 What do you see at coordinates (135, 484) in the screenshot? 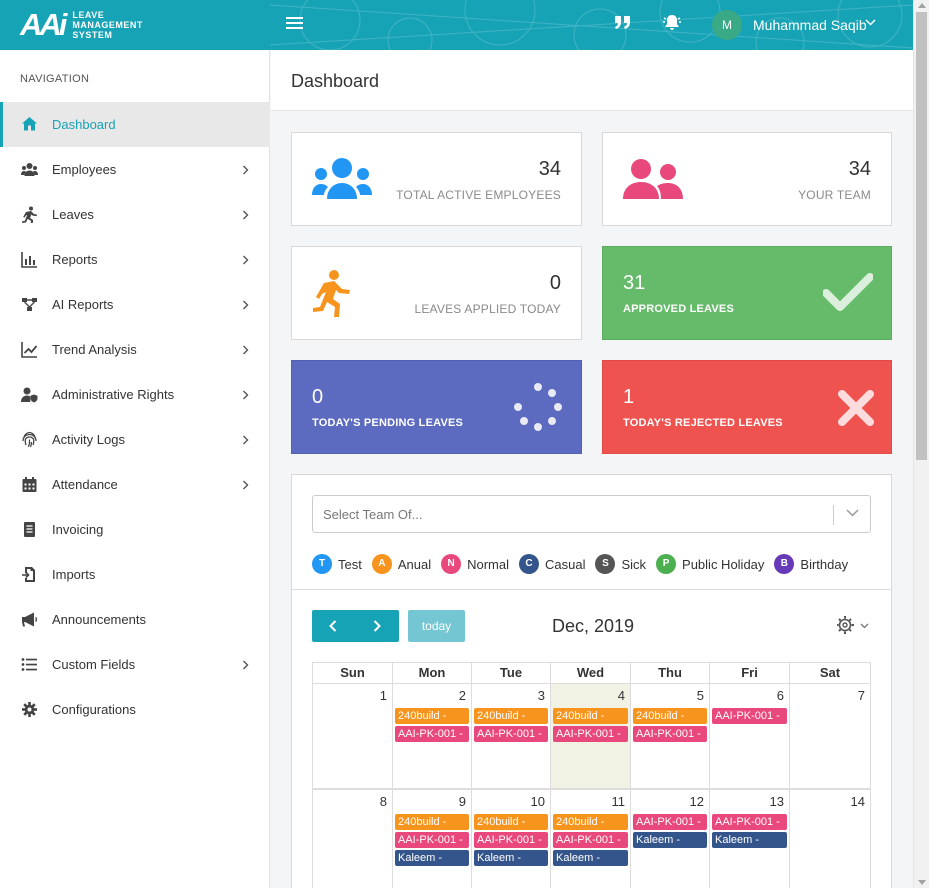
I see `sidebar-item-attendance: Attendance` at bounding box center [135, 484].